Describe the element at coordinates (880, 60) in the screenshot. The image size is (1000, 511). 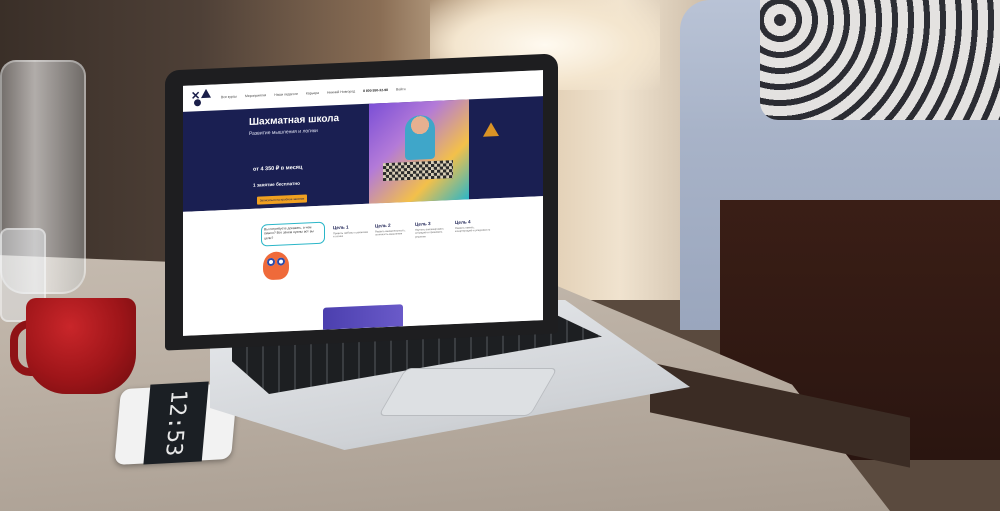
I see `patterned-pillow` at that location.